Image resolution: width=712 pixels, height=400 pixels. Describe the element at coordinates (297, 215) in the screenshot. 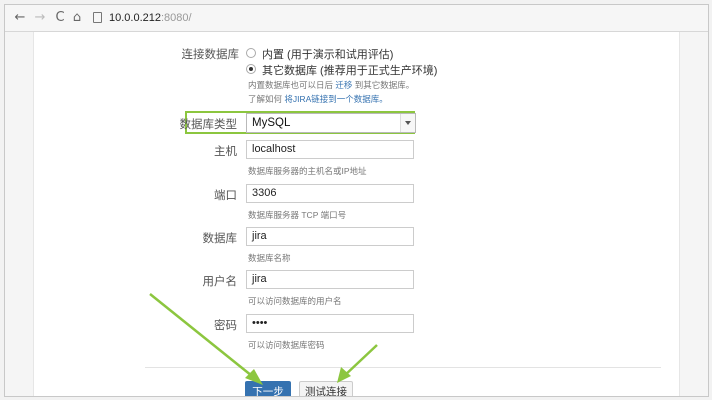

I see `port-hint: 数据库服务器 TCP 端口号` at that location.